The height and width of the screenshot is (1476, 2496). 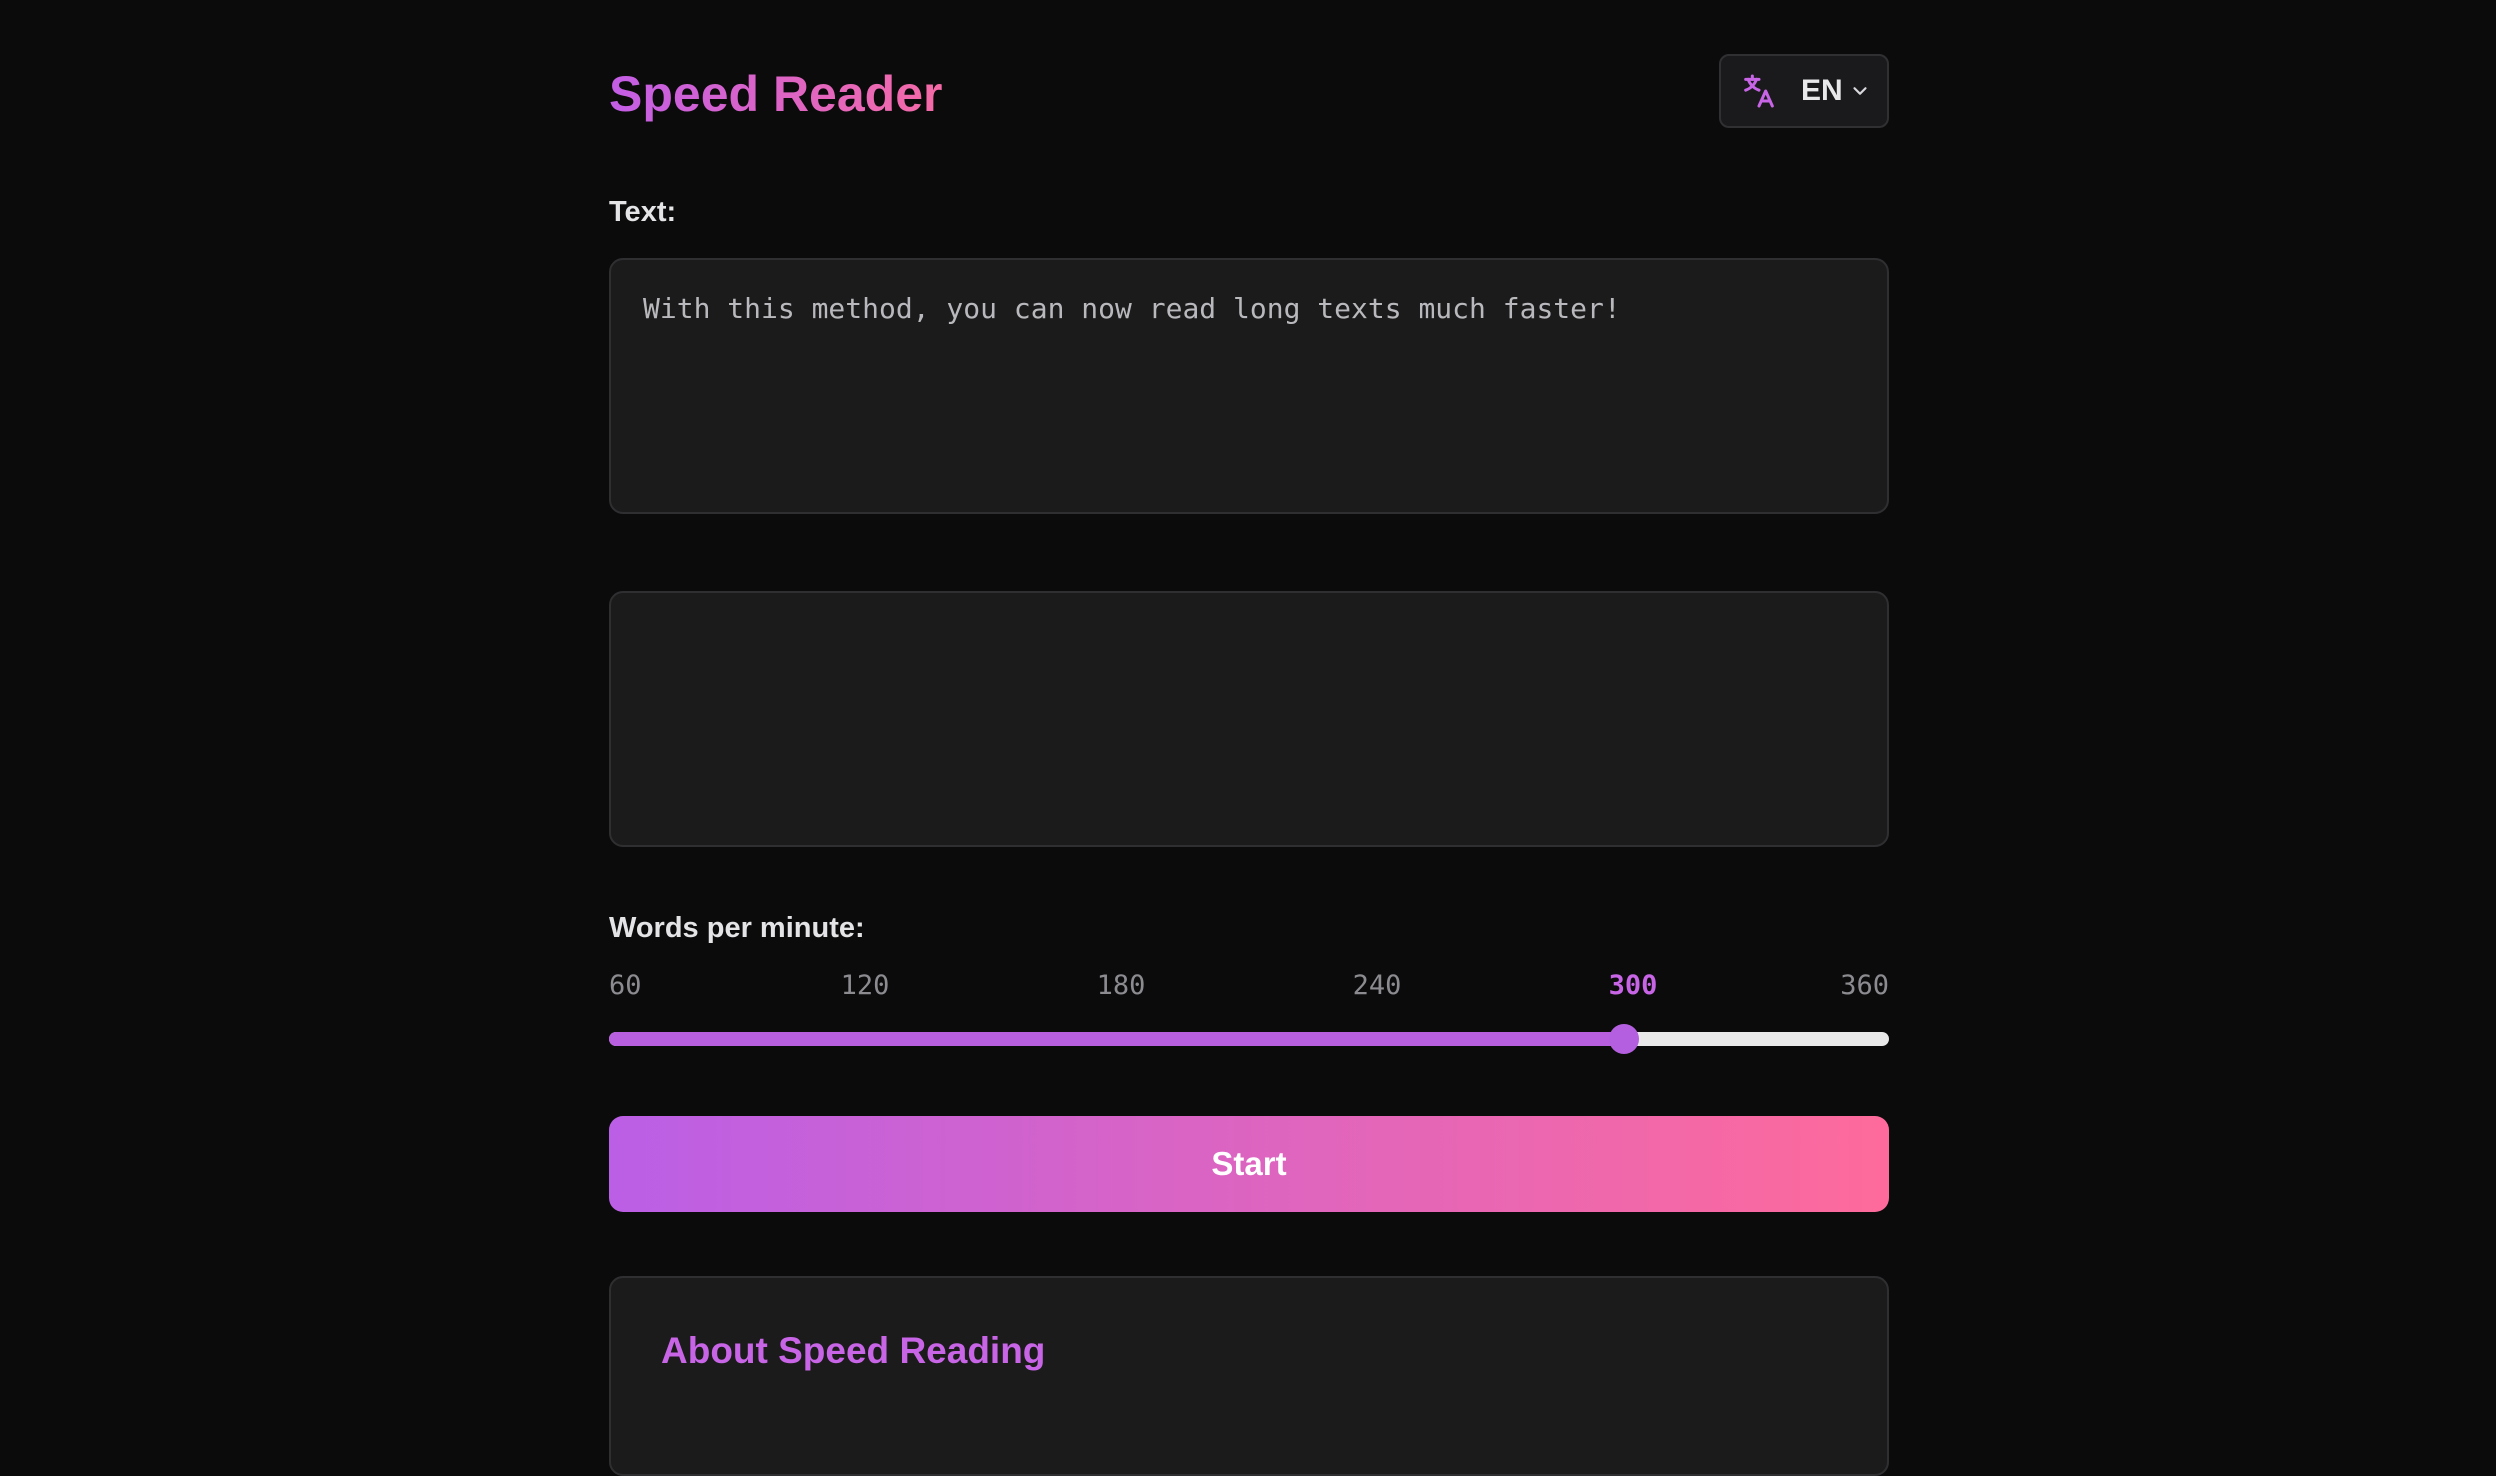 What do you see at coordinates (1249, 719) in the screenshot?
I see `reading-display` at bounding box center [1249, 719].